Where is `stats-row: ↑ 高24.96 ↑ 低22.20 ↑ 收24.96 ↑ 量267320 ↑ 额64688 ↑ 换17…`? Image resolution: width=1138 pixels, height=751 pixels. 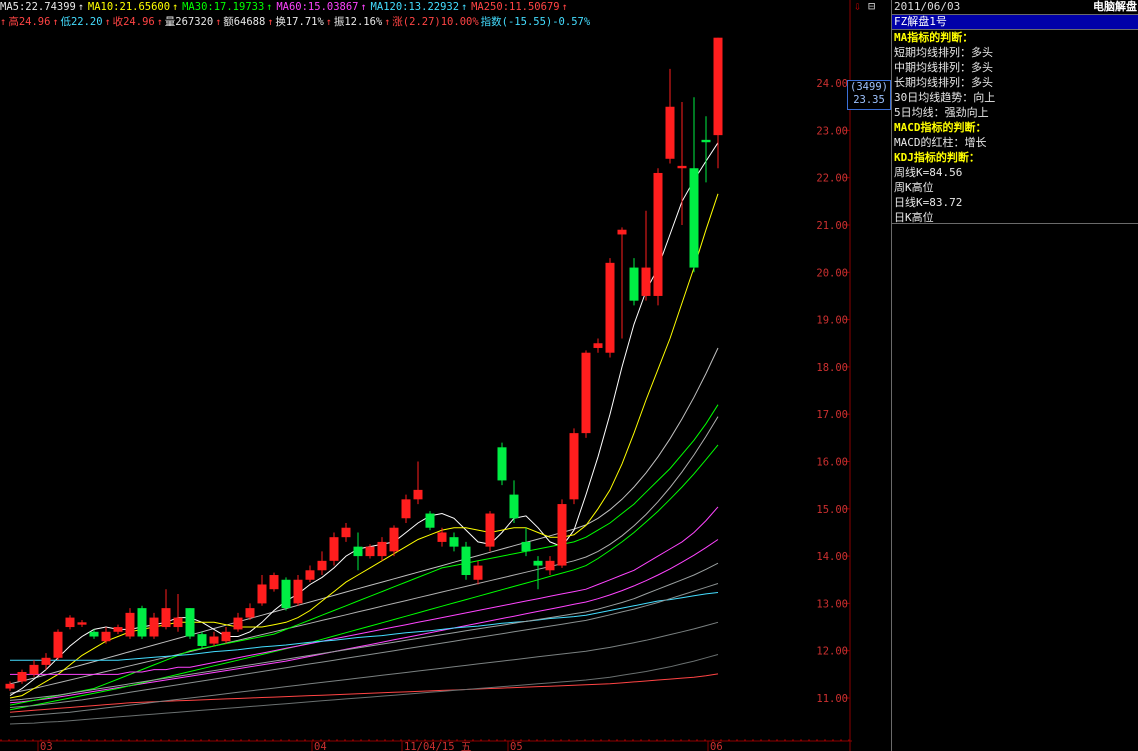
stats-row: ↑ 高24.96 ↑ 低22.20 ↑ 收24.96 ↑ 量267320 ↑ 额64688 ↑ 换17… is located at coordinates (426, 22).